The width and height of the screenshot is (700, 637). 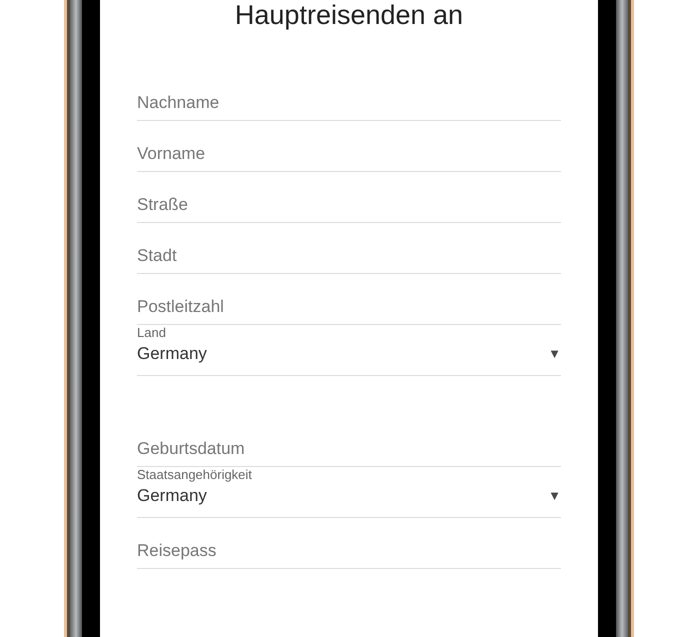 What do you see at coordinates (151, 332) in the screenshot?
I see `field-label: Land` at bounding box center [151, 332].